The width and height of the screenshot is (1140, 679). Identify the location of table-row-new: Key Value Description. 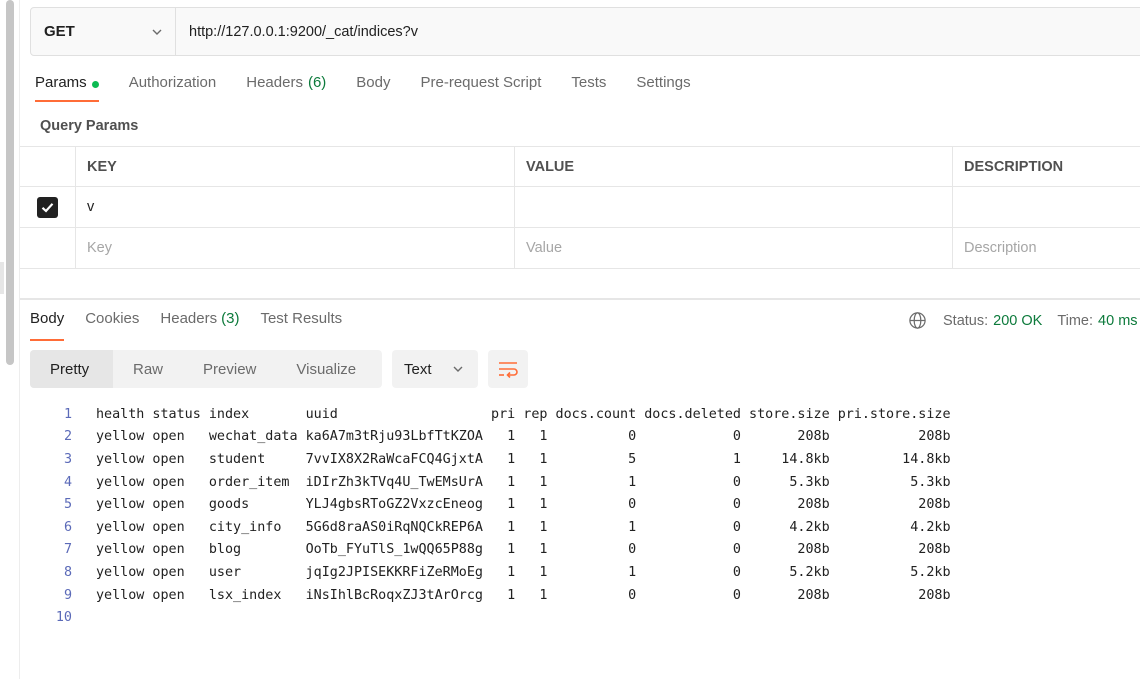
(580, 248).